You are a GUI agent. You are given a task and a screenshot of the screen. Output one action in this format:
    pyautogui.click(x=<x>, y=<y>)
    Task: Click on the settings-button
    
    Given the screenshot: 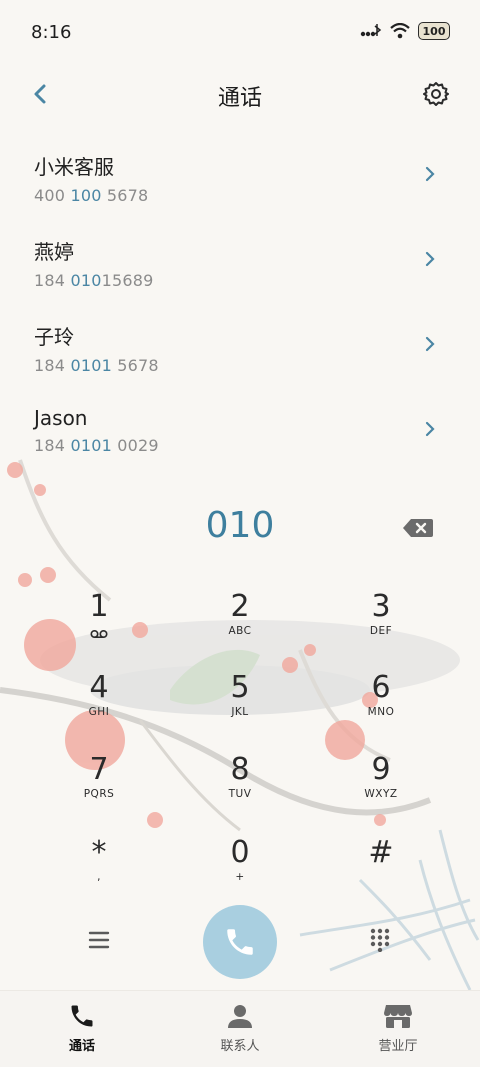 What is the action you would take?
    pyautogui.click(x=436, y=94)
    